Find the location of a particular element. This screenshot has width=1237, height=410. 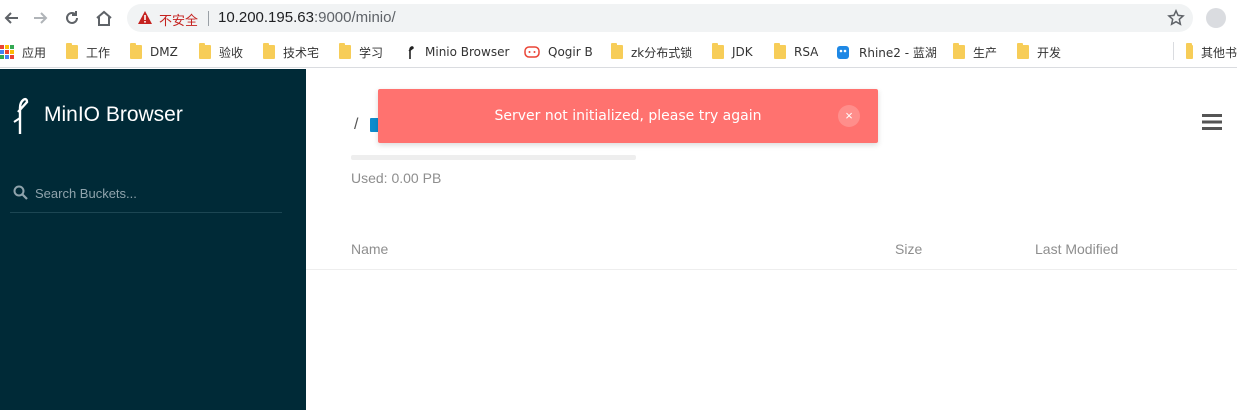

bookmark-folder: 工作 is located at coordinates (88, 52).